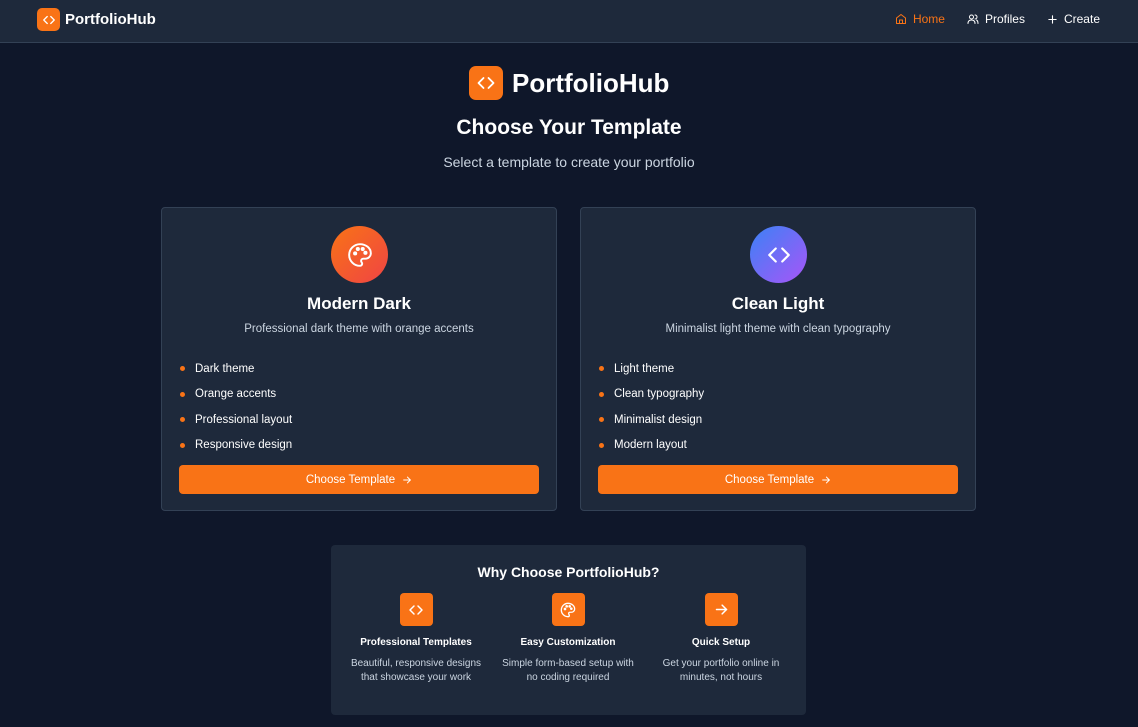 This screenshot has height=727, width=1138. What do you see at coordinates (244, 419) in the screenshot?
I see `feature-label: Professional layout` at bounding box center [244, 419].